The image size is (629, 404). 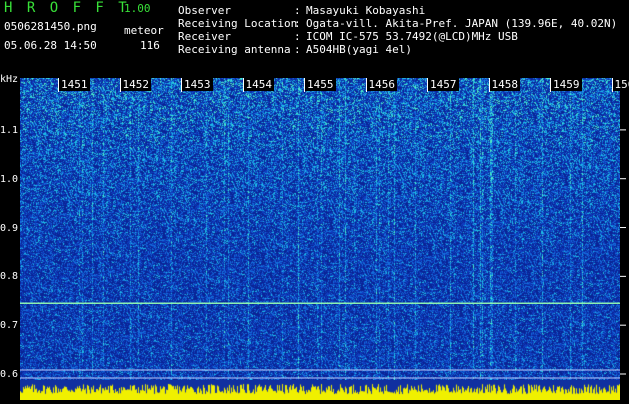 What do you see at coordinates (67, 8) in the screenshot?
I see `app-title: H R O F F T` at bounding box center [67, 8].